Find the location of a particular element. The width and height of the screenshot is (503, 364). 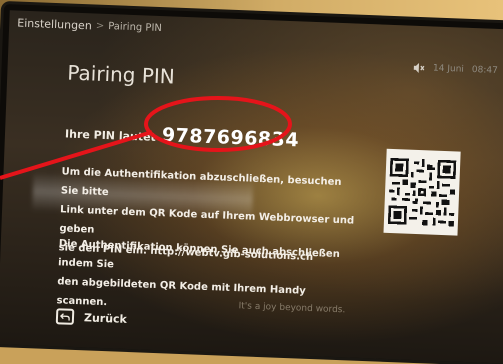

back-icon is located at coordinates (65, 316).